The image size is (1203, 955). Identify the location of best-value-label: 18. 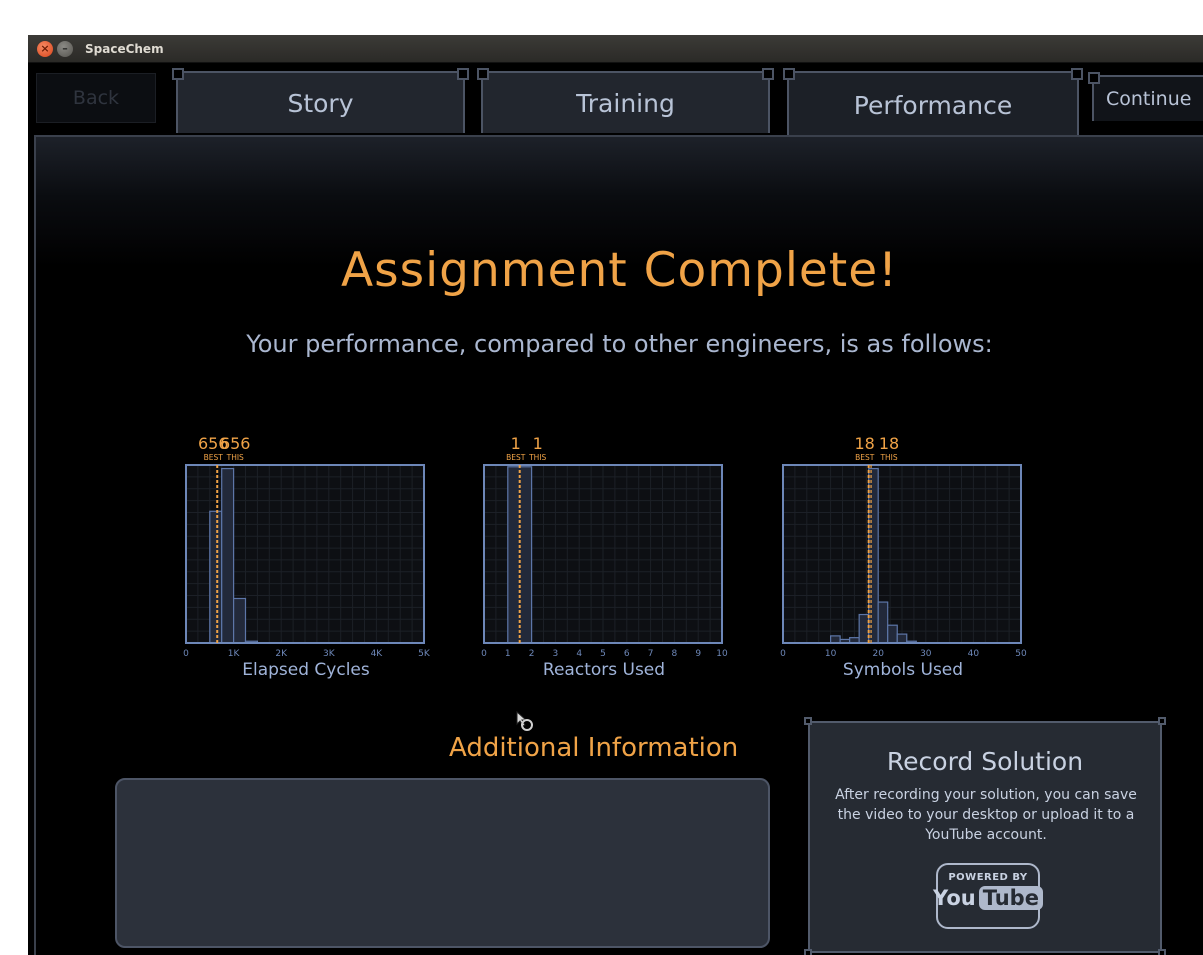
(865, 443).